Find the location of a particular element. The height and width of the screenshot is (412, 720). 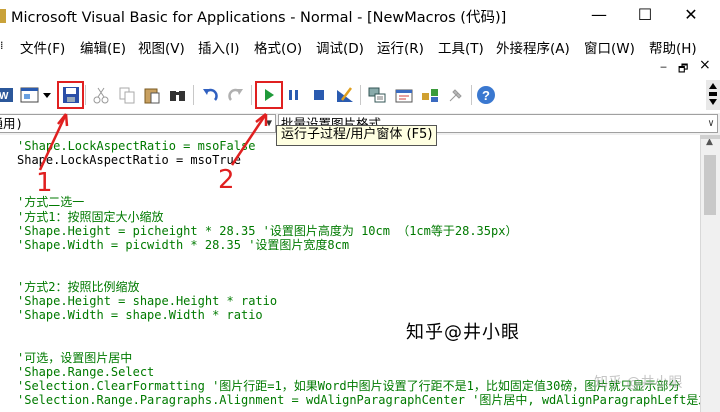

code-line: '可选，设置图片居中 is located at coordinates (74, 358).